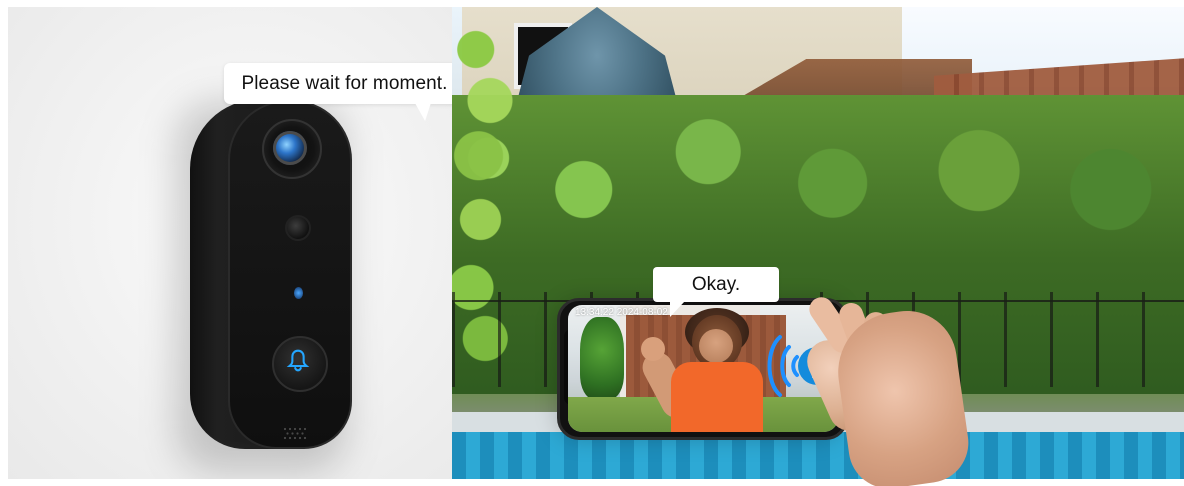 The height and width of the screenshot is (486, 1184). Describe the element at coordinates (783, 366) in the screenshot. I see `sound-wave-icon` at that location.